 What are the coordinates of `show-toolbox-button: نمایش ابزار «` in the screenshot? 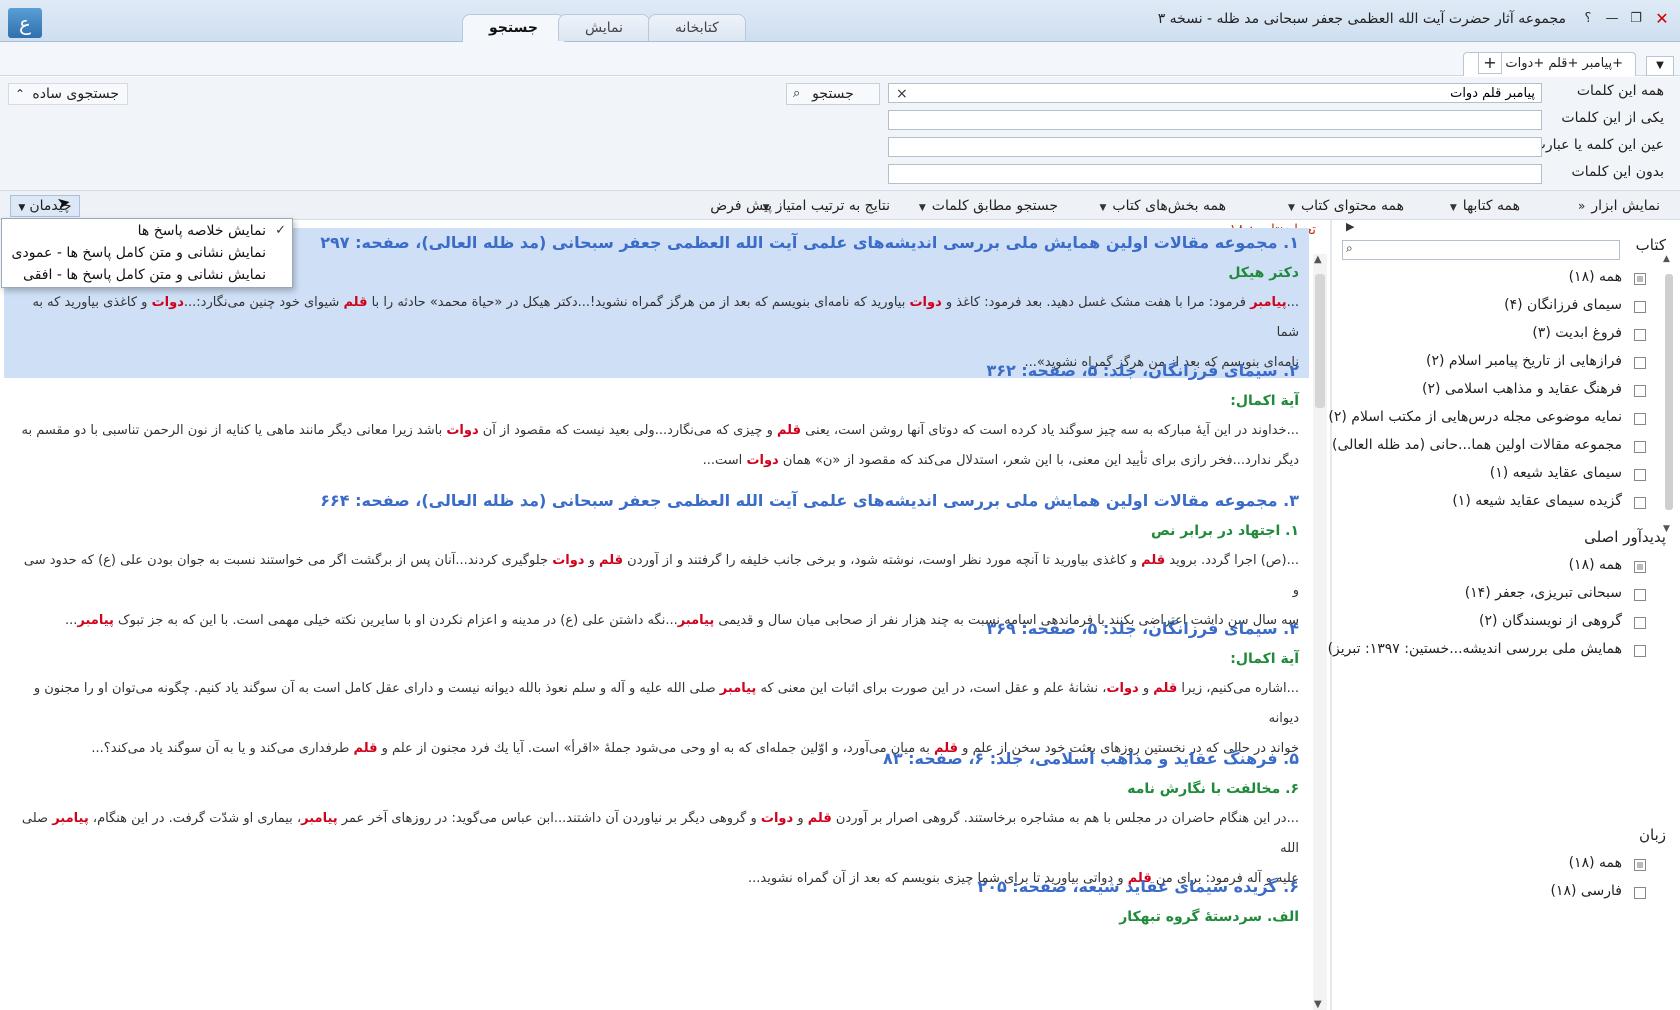 It's located at (1619, 206).